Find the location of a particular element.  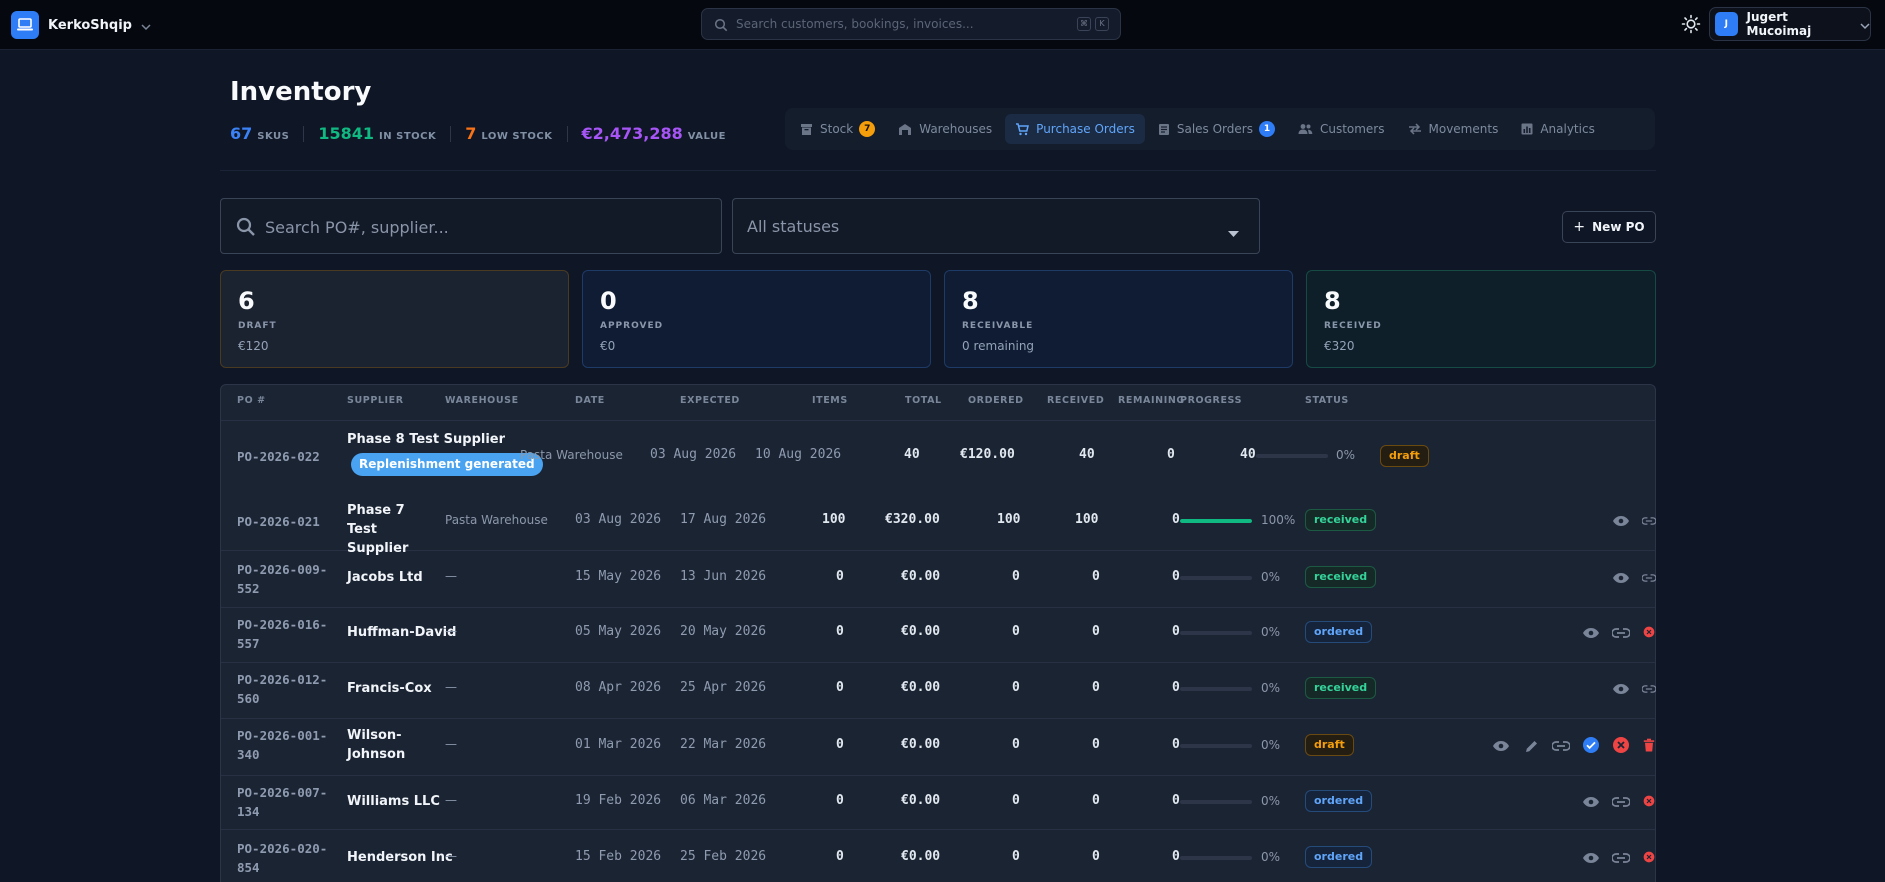

swap-icon is located at coordinates (1415, 129).